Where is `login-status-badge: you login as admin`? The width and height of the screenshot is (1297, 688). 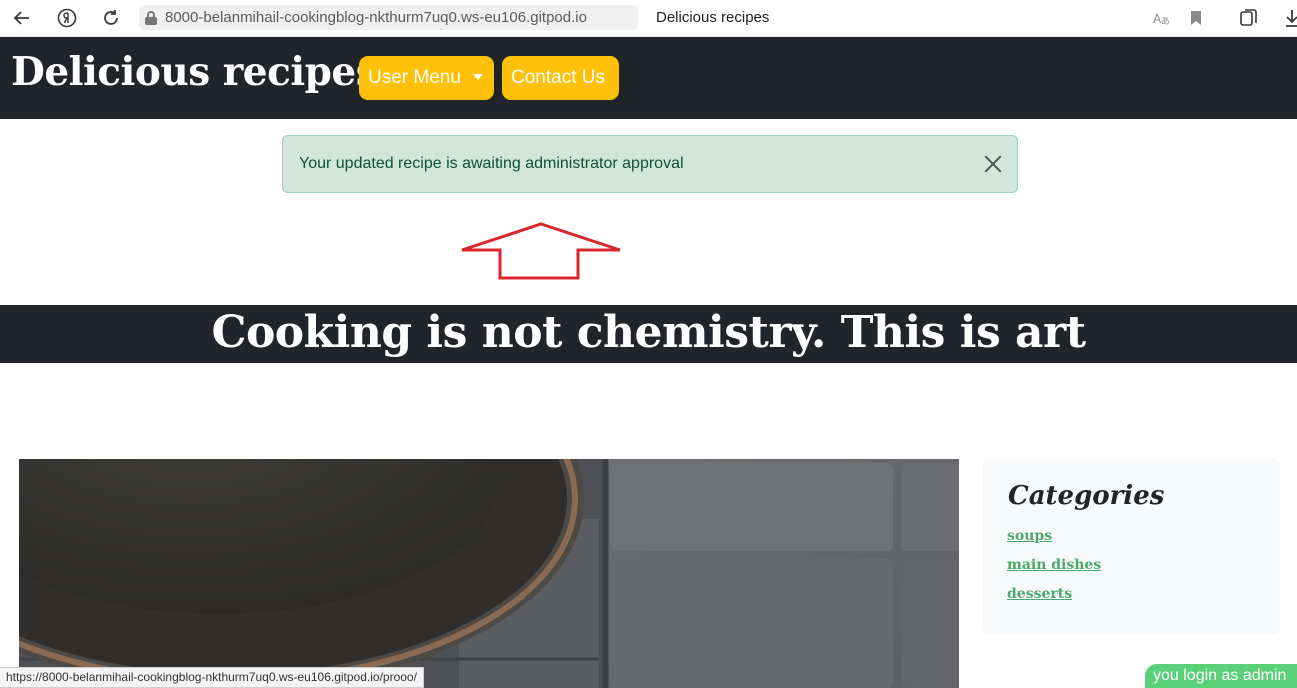
login-status-badge: you login as admin is located at coordinates (1221, 676).